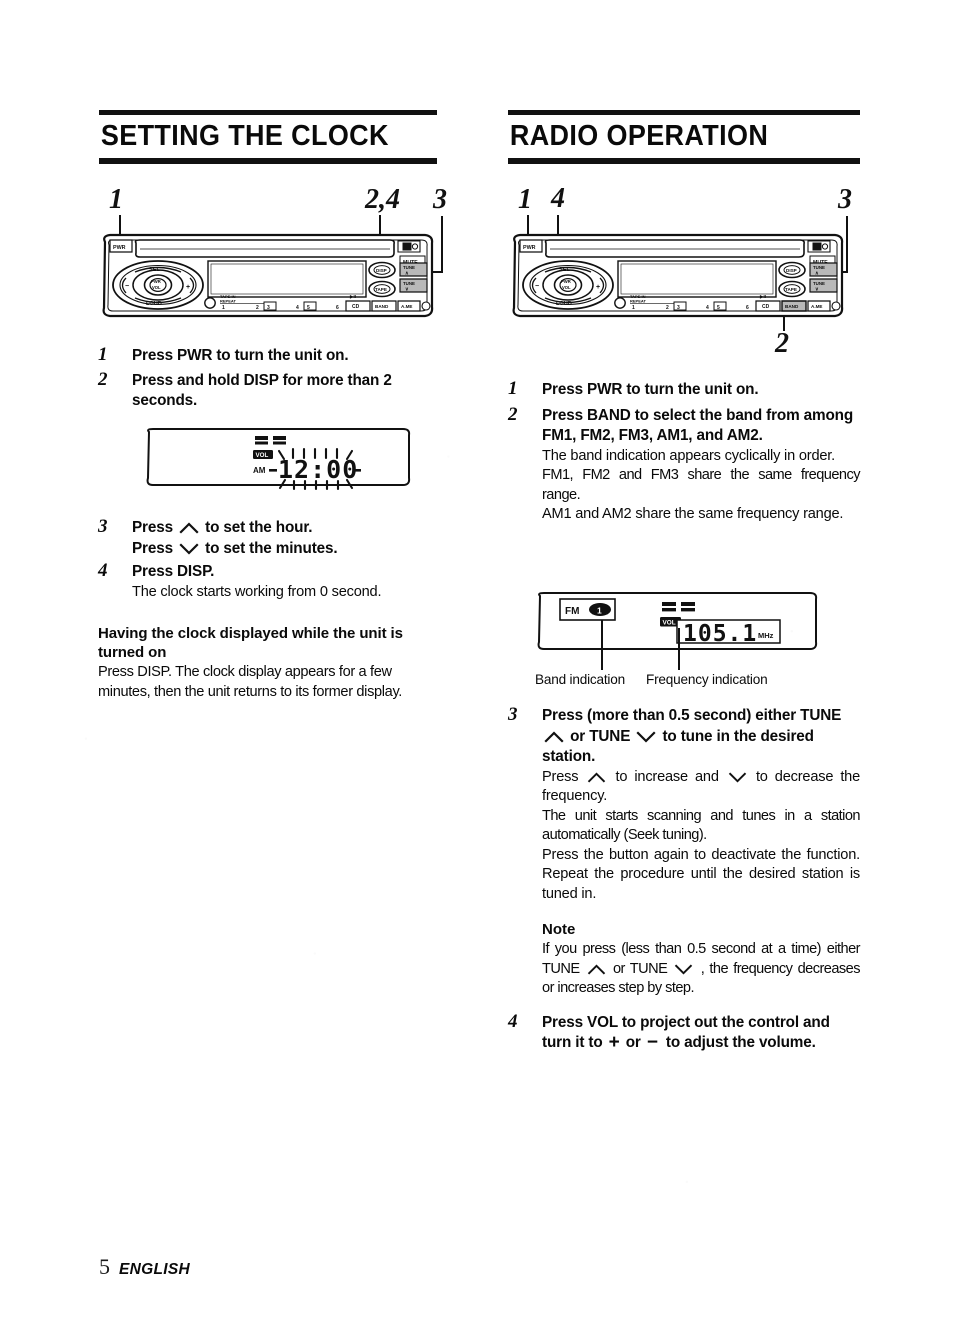 This screenshot has width=954, height=1343. What do you see at coordinates (154, 1269) in the screenshot?
I see `page-language: ENGLISH` at bounding box center [154, 1269].